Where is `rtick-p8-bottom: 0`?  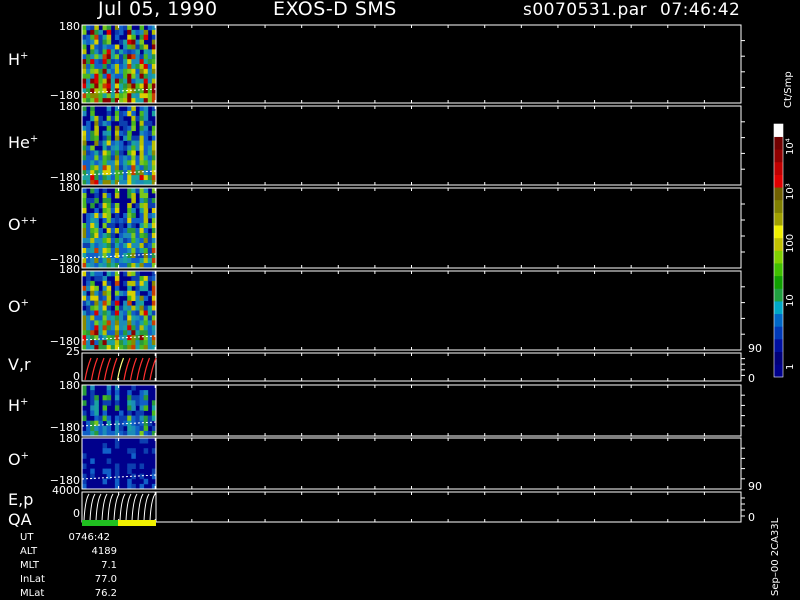
rtick-p8-bottom: 0 is located at coordinates (751, 517).